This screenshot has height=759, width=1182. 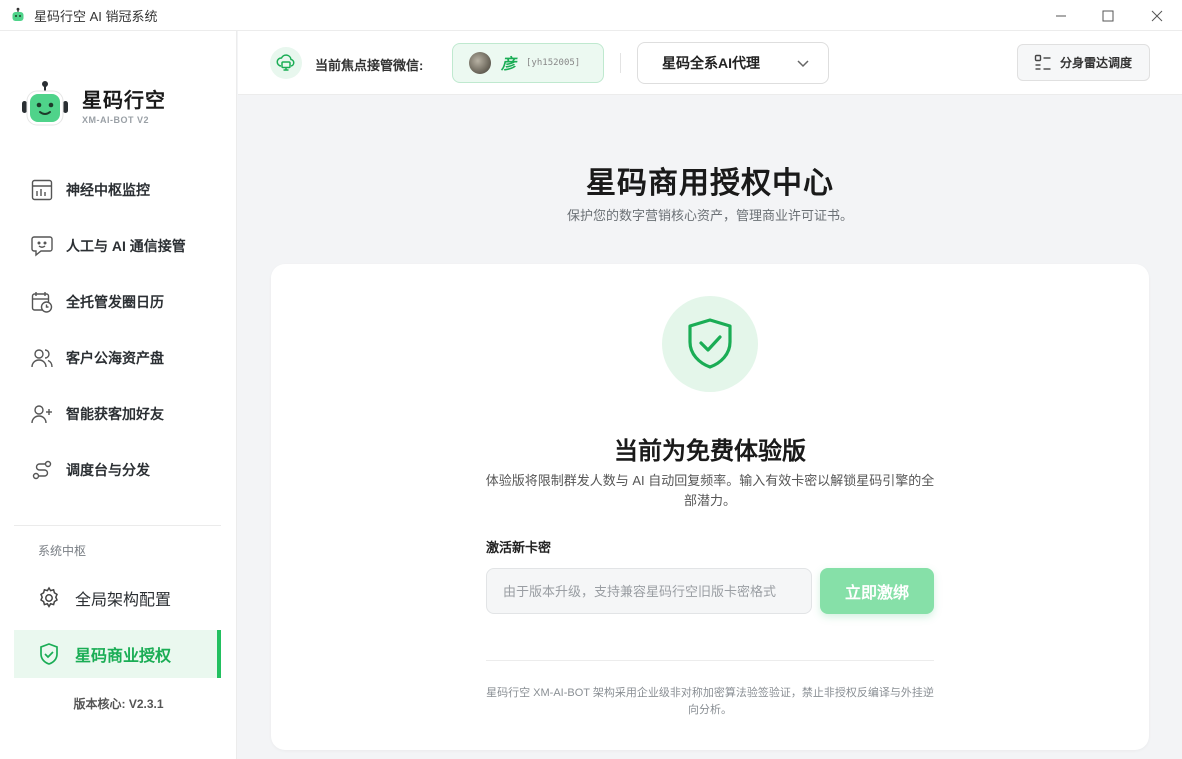 I want to click on brand-subtitle: XM-AI-BOT V2, so click(x=116, y=119).